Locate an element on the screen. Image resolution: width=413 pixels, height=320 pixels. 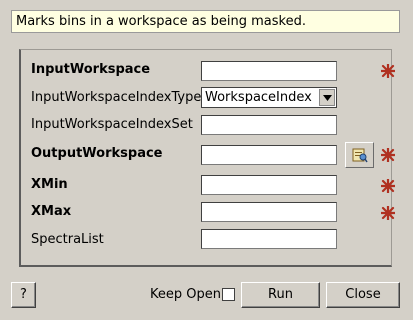
input-workspace-index-type-label: InputWorkspaceIndexType is located at coordinates (116, 97).